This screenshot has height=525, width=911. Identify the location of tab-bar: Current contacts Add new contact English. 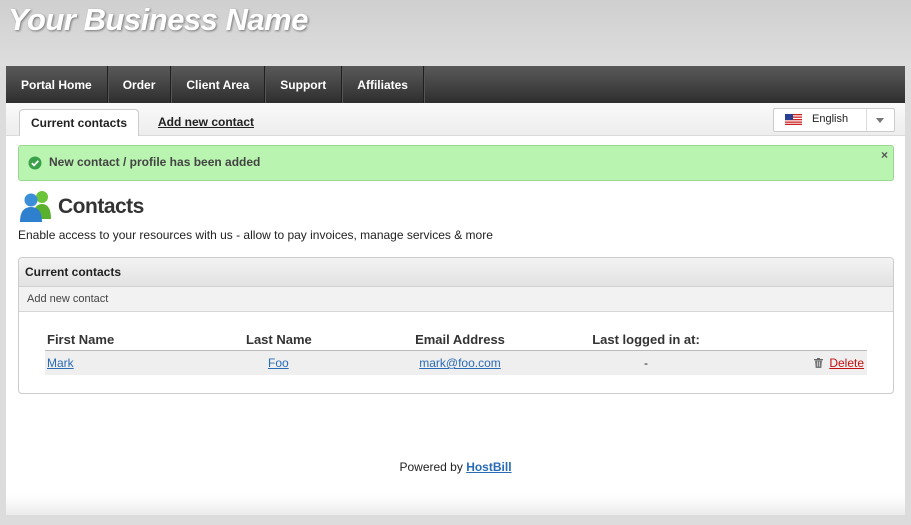
(455, 119).